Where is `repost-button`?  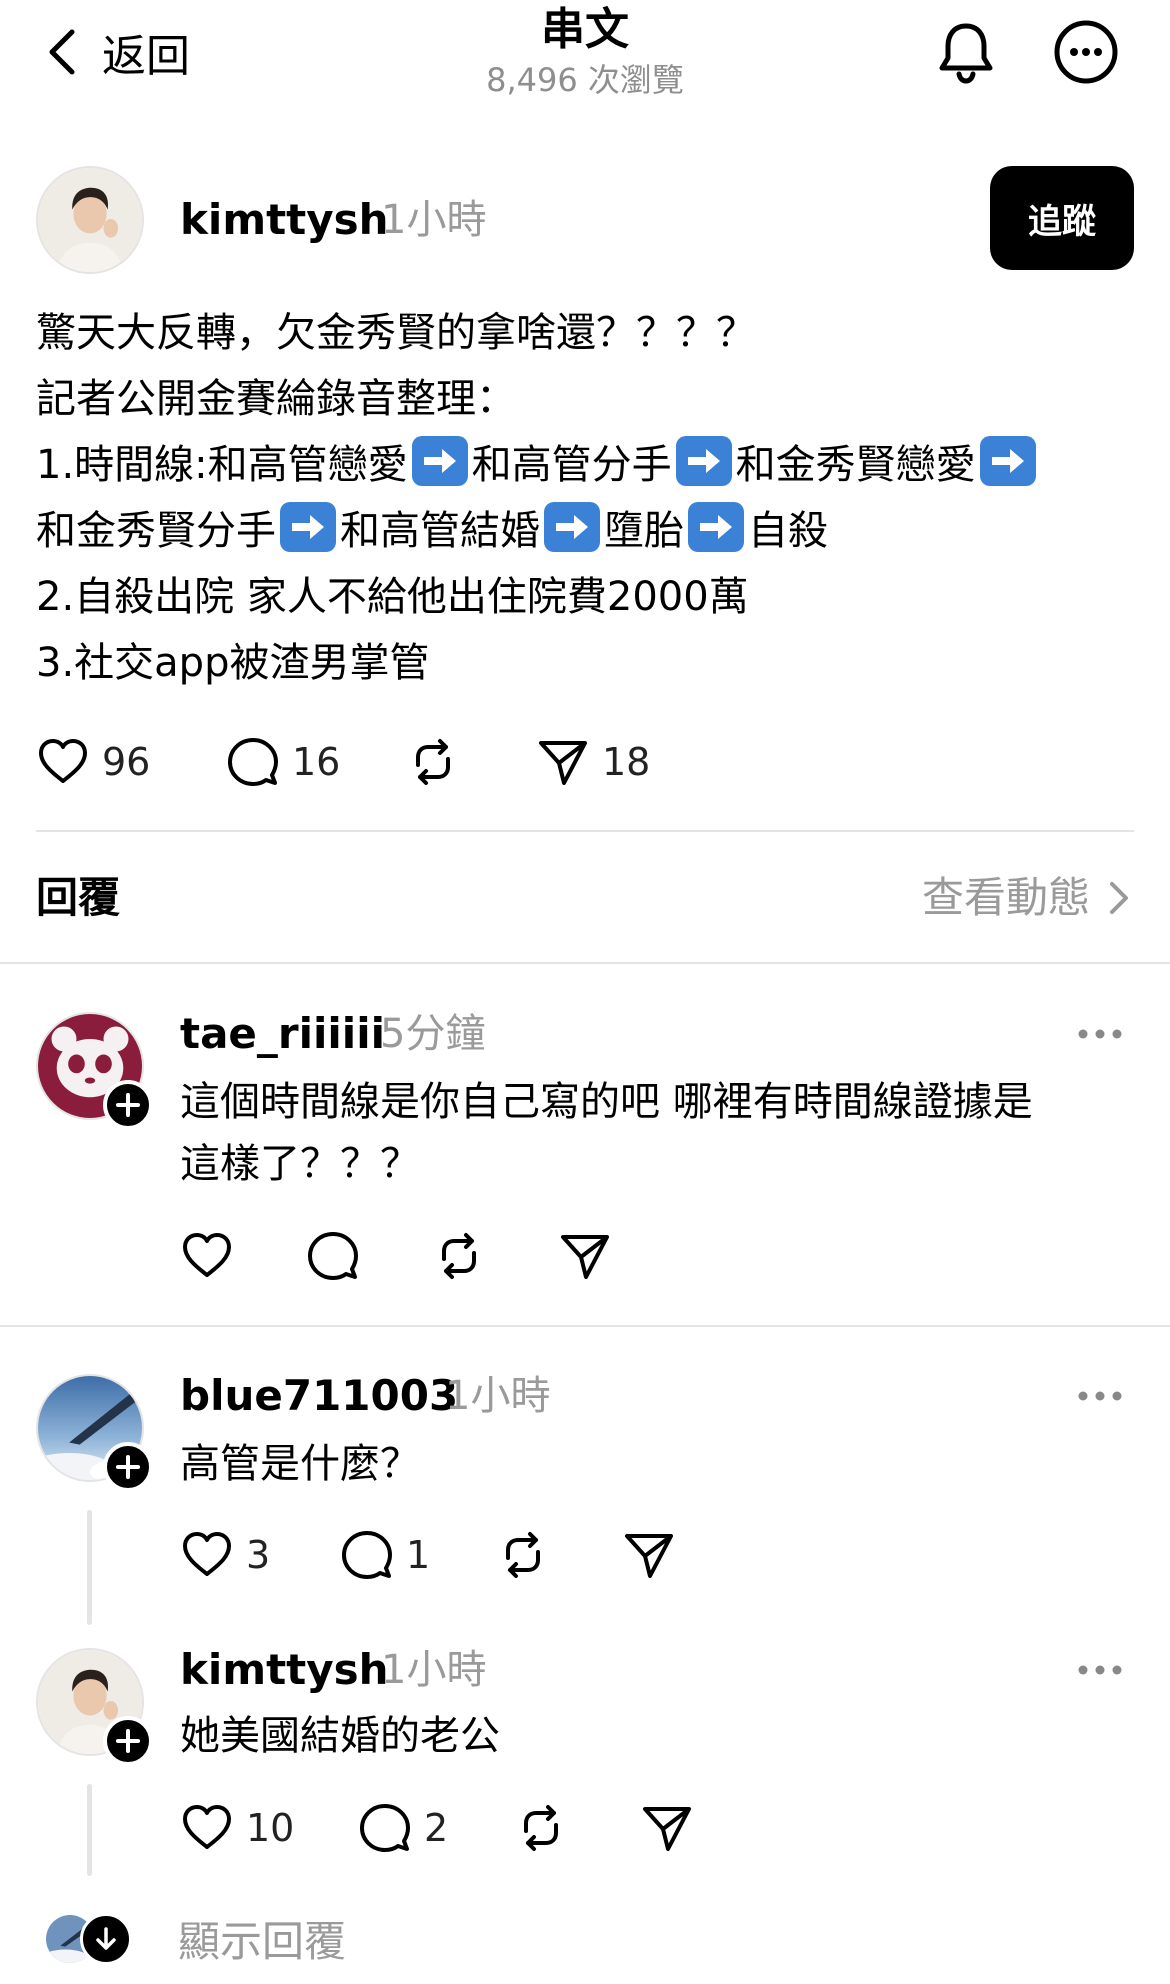 repost-button is located at coordinates (471, 762).